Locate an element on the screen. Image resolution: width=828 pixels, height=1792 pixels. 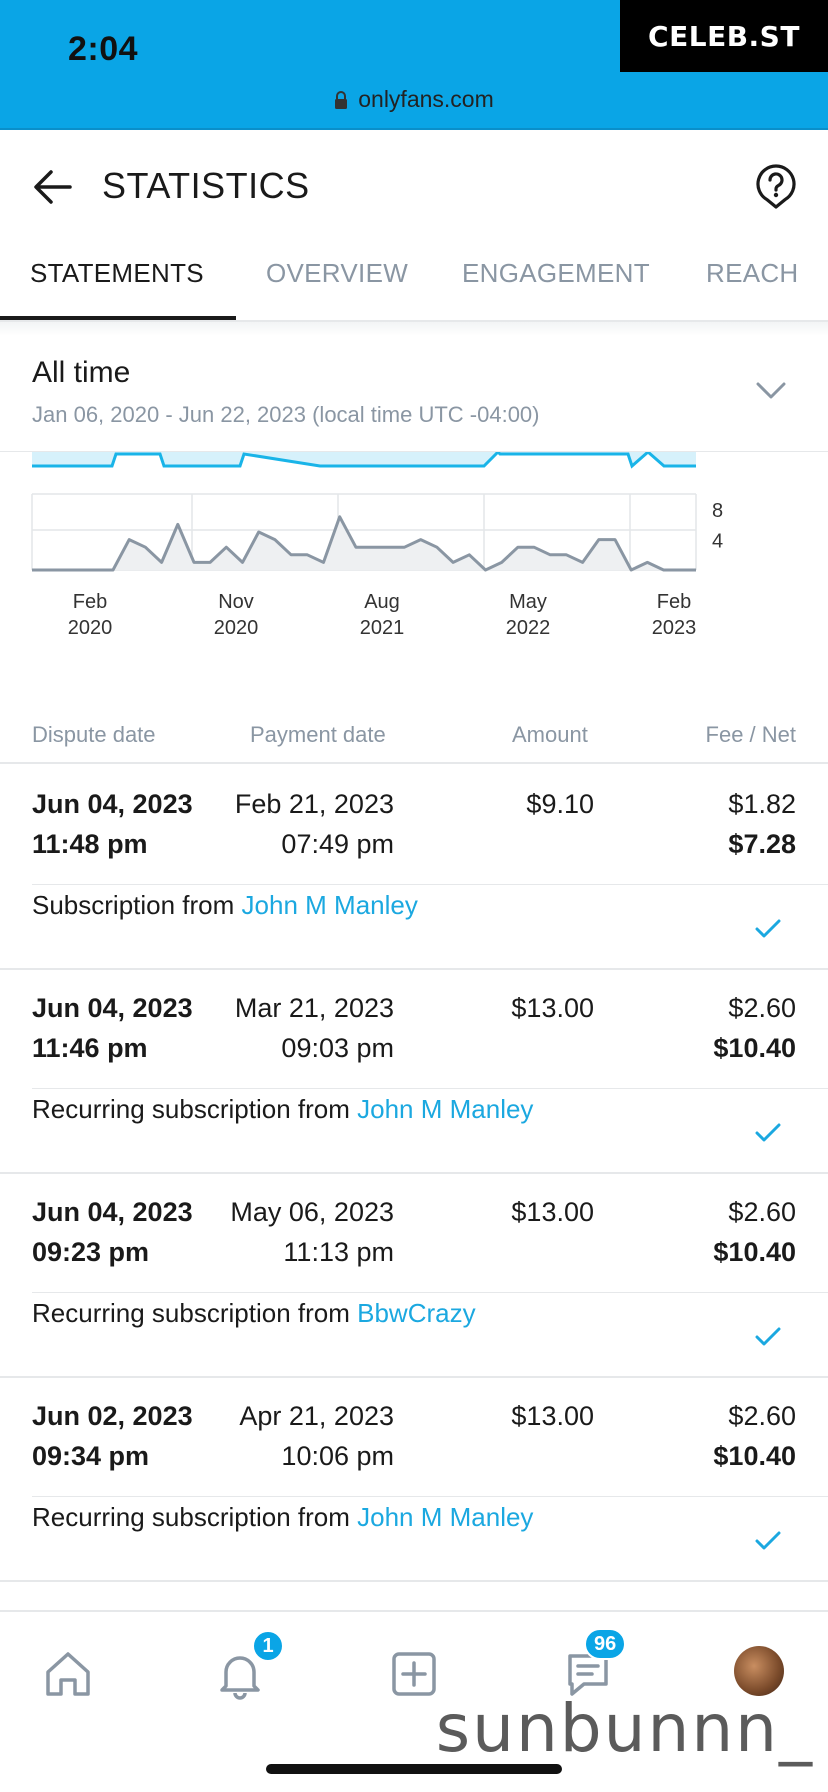
x-tick-label: Aug is located at coordinates (382, 602).